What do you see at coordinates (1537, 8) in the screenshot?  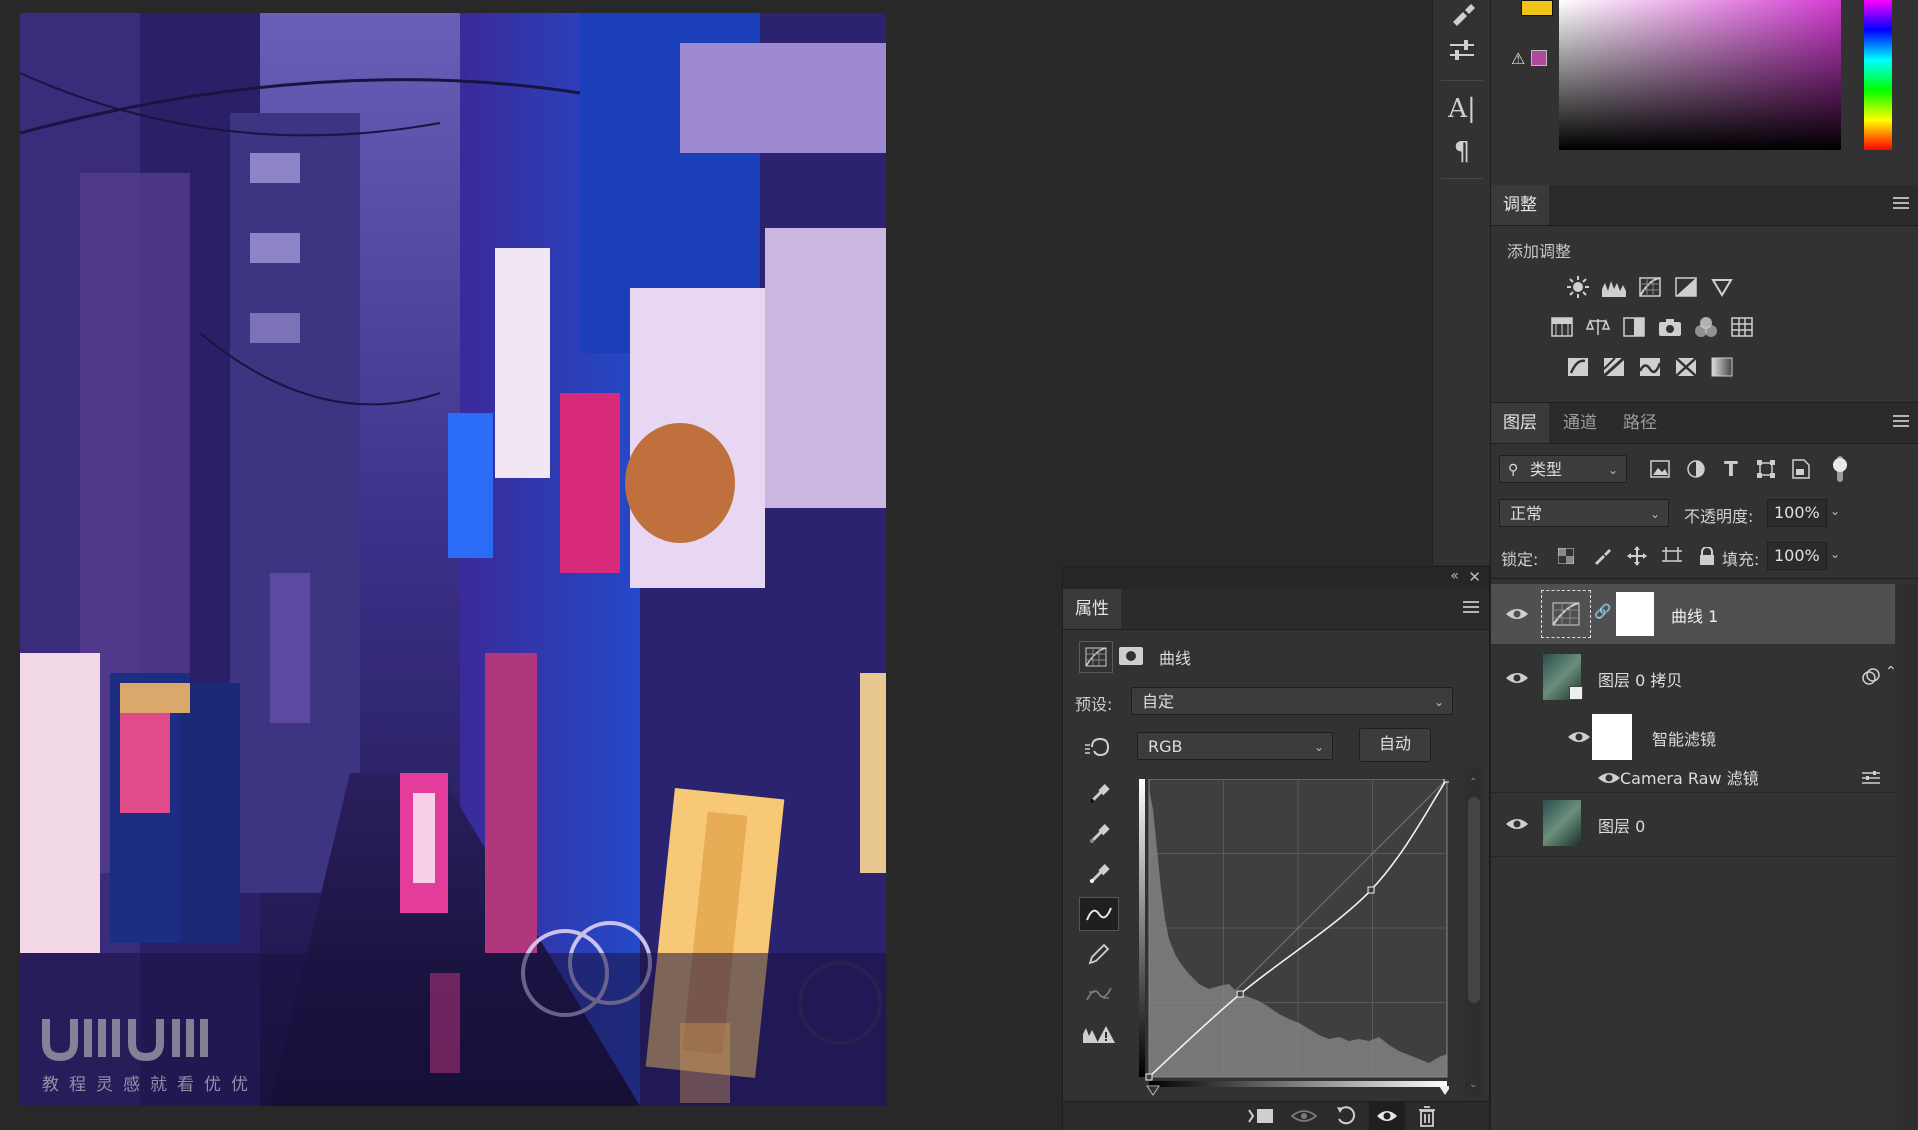 I see `foreground-color-swatch` at bounding box center [1537, 8].